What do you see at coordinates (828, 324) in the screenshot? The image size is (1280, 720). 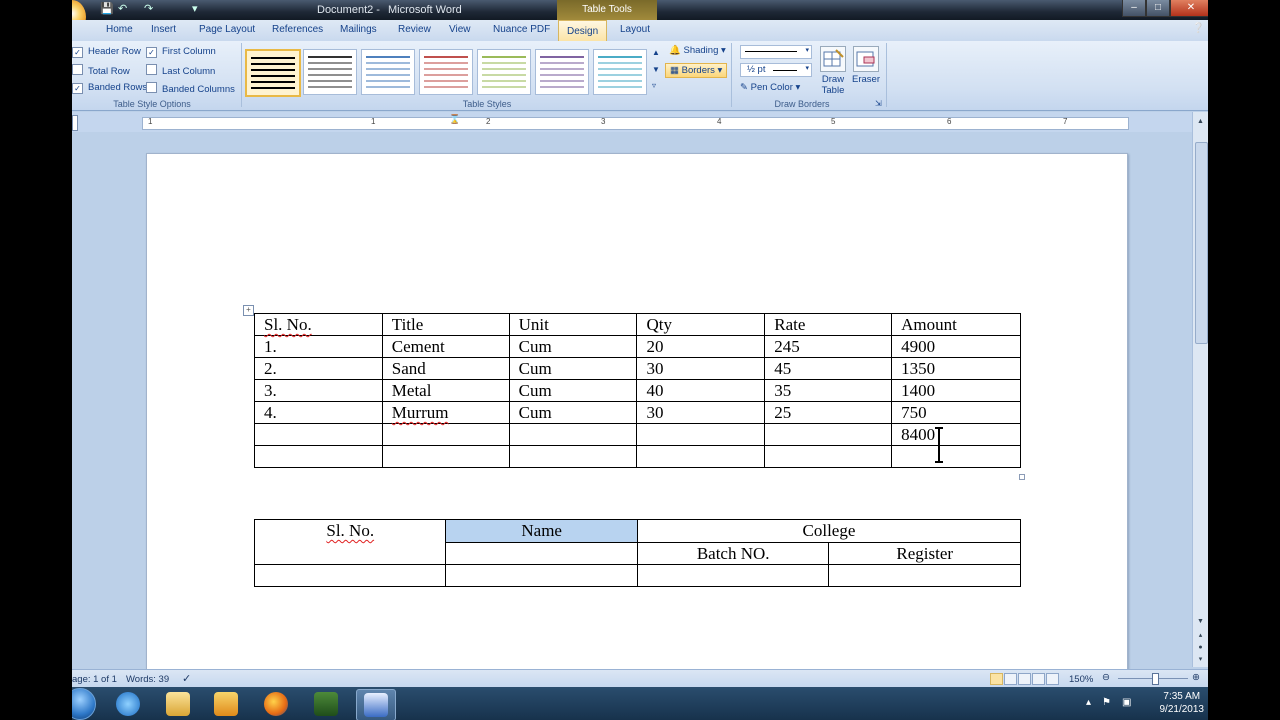 I see `header-cell: Rate` at bounding box center [828, 324].